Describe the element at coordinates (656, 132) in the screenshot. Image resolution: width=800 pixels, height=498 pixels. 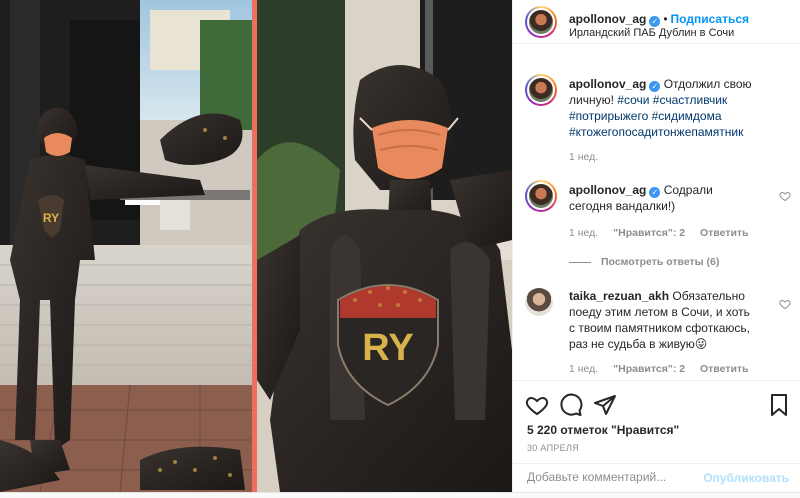
I see `hashtag-link: #ктожегопосадитонжепамятник` at that location.